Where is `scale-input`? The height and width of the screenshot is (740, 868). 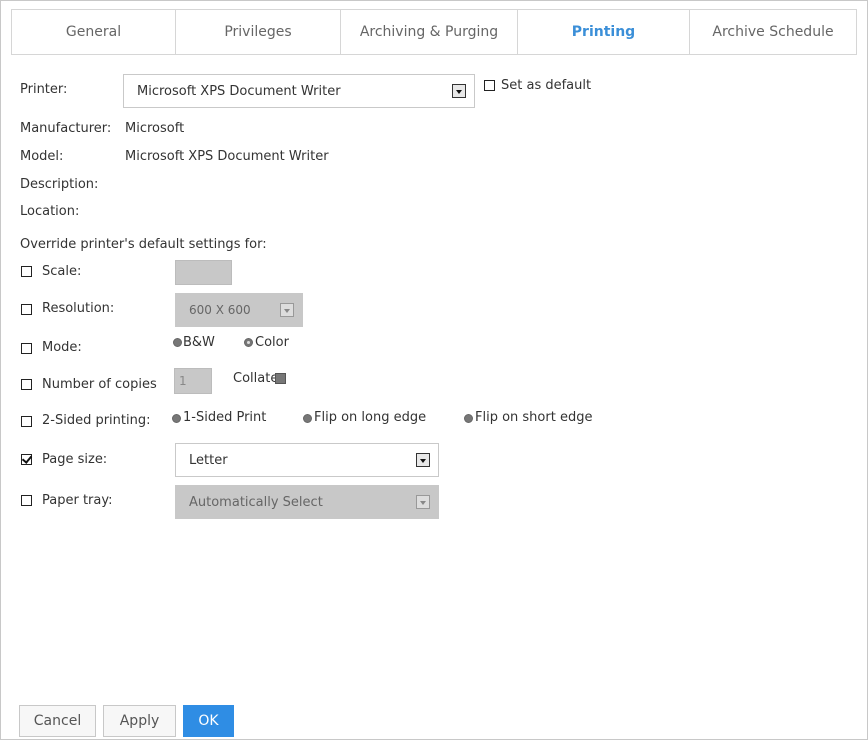 scale-input is located at coordinates (203, 272).